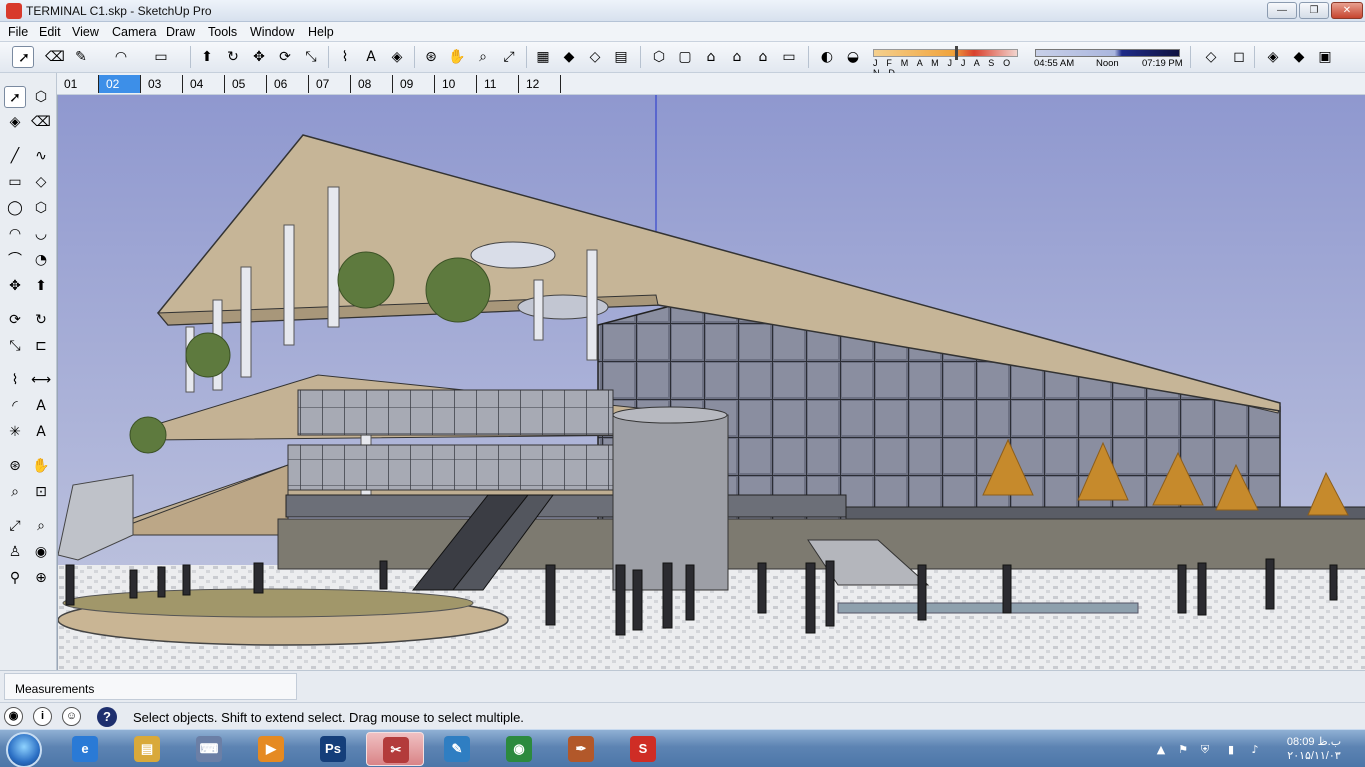 This screenshot has width=1365, height=767. What do you see at coordinates (1282, 10) in the screenshot?
I see `minimize-button: —` at bounding box center [1282, 10].